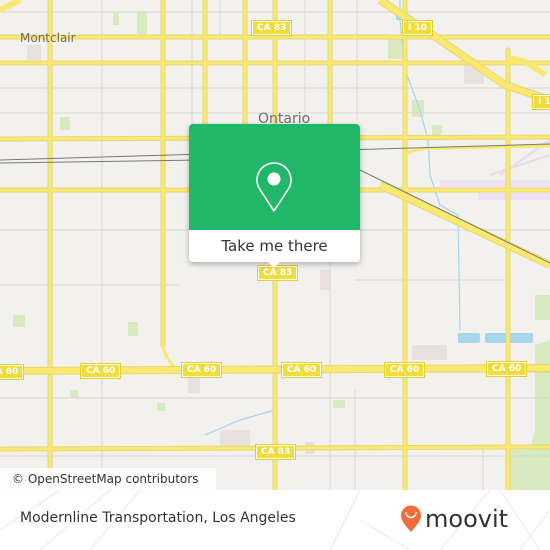 Image resolution: width=550 pixels, height=550 pixels. What do you see at coordinates (274, 187) in the screenshot?
I see `map-pin-icon` at bounding box center [274, 187].